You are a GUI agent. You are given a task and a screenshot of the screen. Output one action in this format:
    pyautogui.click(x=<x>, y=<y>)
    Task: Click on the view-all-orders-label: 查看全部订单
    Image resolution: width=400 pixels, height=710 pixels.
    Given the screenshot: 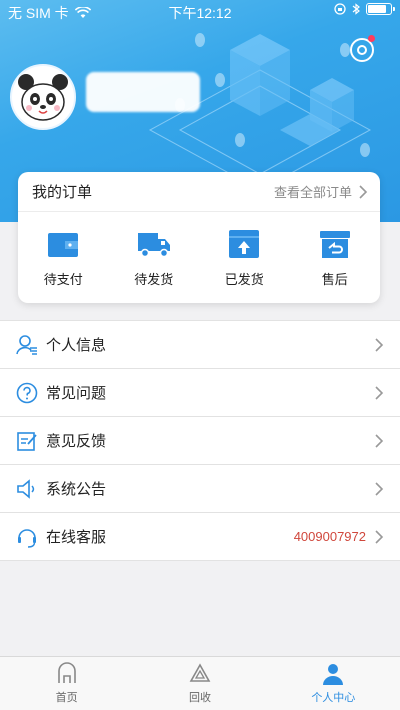 What is the action you would take?
    pyautogui.click(x=312, y=193)
    